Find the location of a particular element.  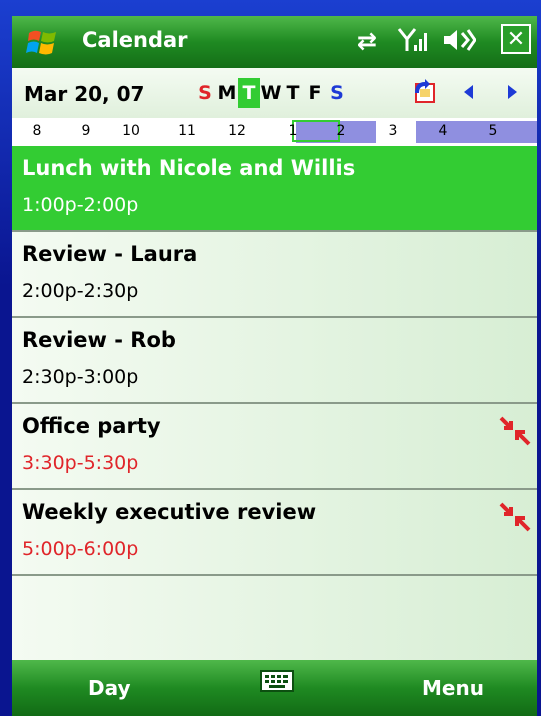

app-title: Calendar is located at coordinates (135, 40).